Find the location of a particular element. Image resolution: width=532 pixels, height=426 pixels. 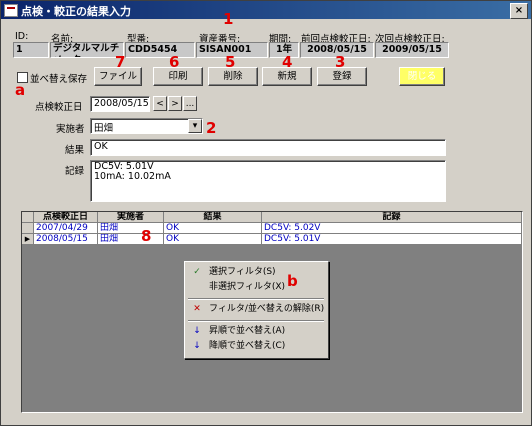

menu-item-remove-filter: ✕ フィルタ/並べ替えの解除(R) is located at coordinates (256, 309).